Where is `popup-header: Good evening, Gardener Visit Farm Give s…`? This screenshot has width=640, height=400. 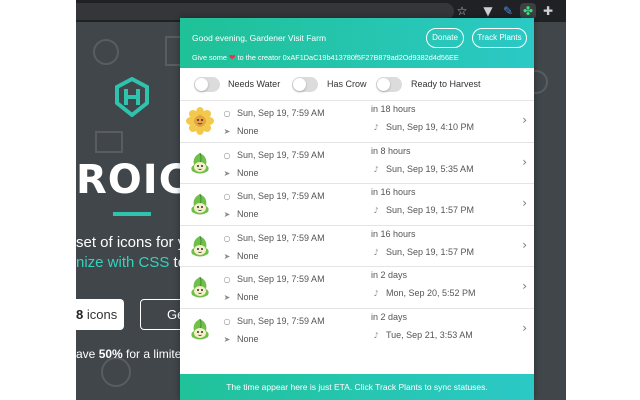 popup-header: Good evening, Gardener Visit Farm Give s… is located at coordinates (357, 43).